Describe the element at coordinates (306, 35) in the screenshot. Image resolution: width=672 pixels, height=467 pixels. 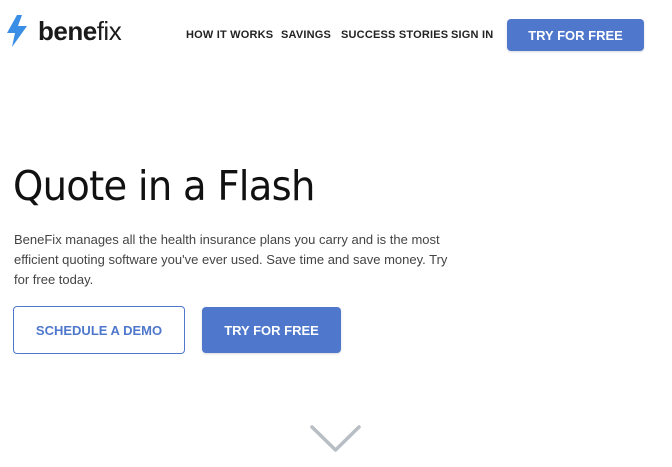
I see `nav-link-savings: SAVINGS` at that location.